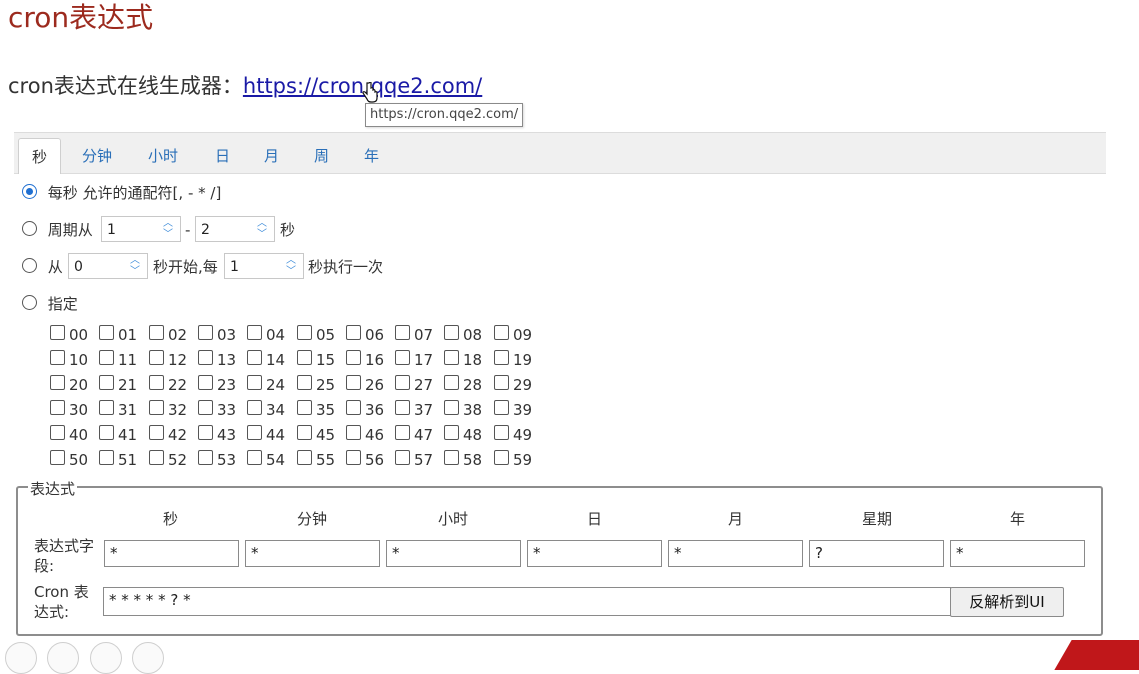 Image resolution: width=1139 pixels, height=674 pixels. What do you see at coordinates (316, 359) in the screenshot?
I see `second-checkbox-item: 15` at bounding box center [316, 359].